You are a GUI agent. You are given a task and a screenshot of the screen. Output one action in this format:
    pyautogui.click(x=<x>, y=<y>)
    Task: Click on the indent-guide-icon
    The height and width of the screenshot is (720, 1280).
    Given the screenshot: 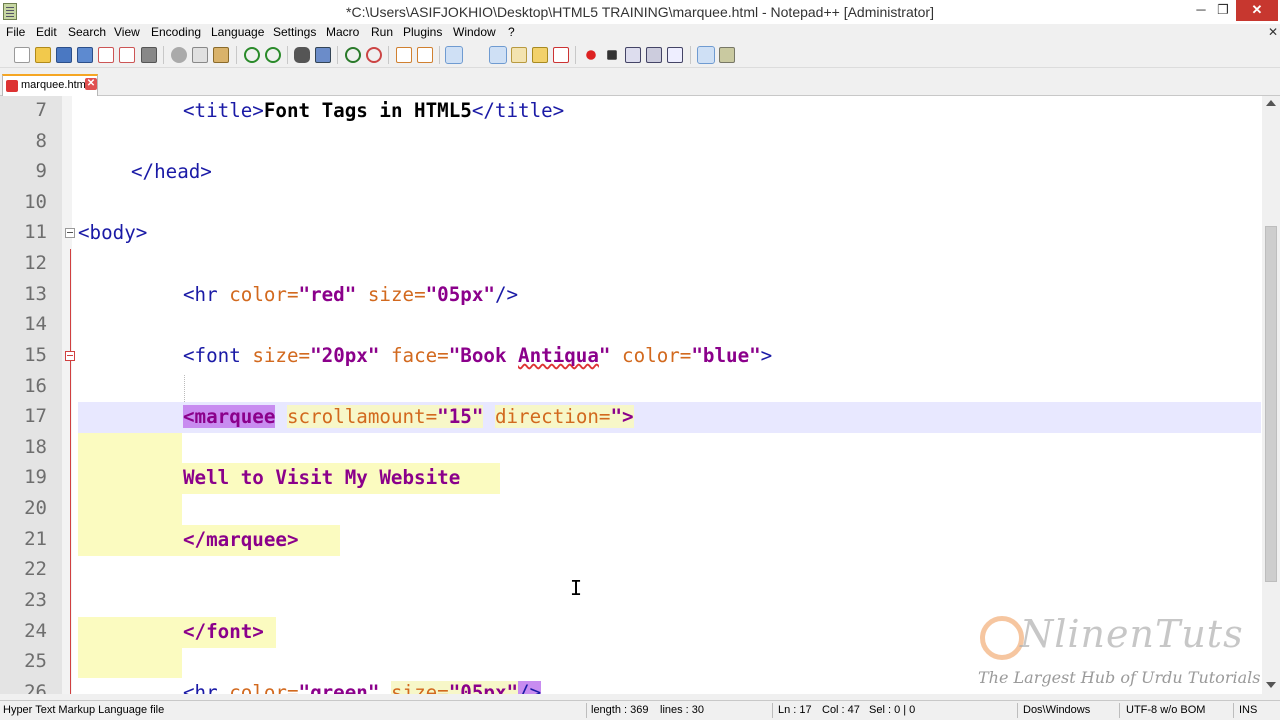 What is the action you would take?
    pyautogui.click(x=498, y=55)
    